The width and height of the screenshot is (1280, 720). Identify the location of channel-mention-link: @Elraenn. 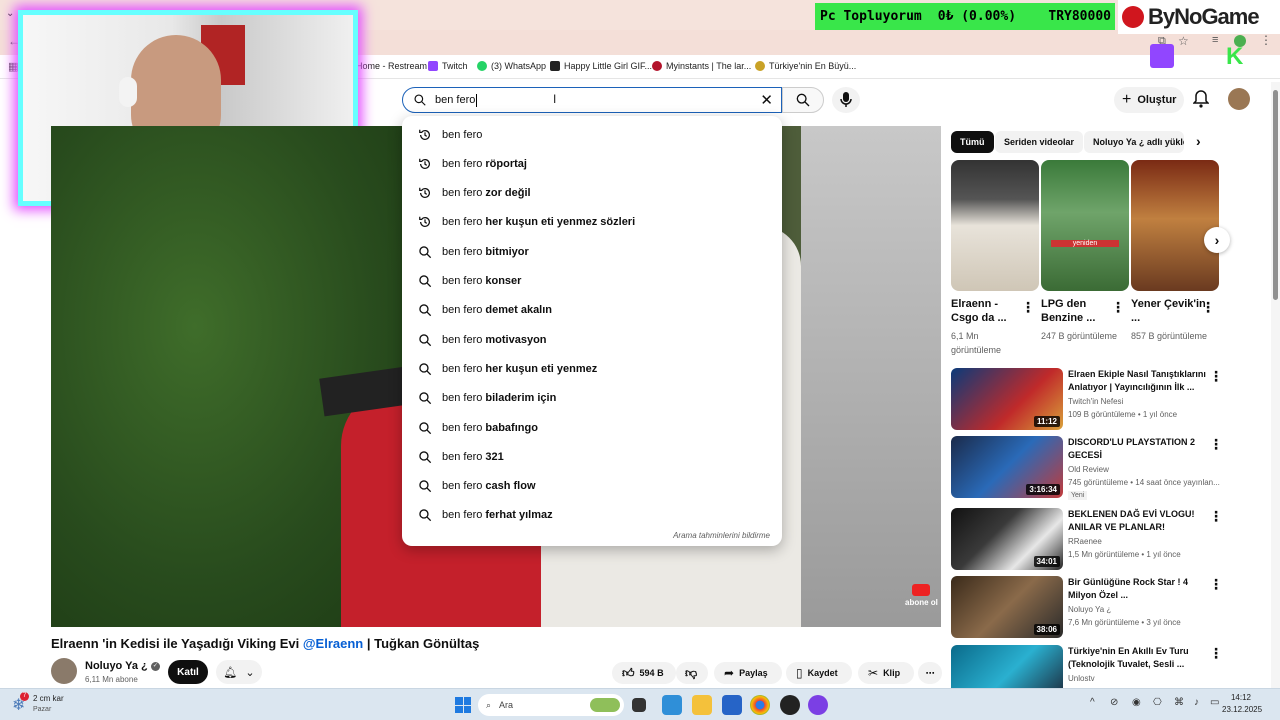
(333, 643).